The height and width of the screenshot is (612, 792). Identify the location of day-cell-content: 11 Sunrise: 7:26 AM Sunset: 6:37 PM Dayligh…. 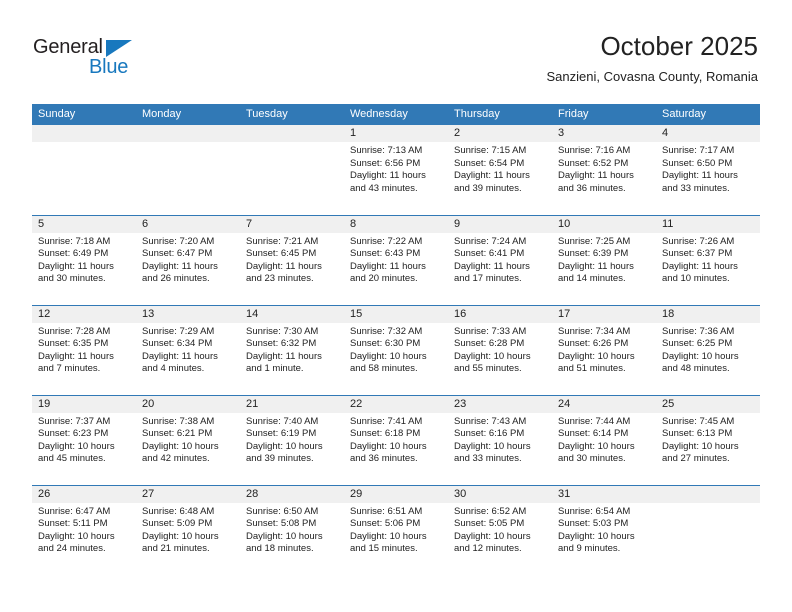
(708, 260).